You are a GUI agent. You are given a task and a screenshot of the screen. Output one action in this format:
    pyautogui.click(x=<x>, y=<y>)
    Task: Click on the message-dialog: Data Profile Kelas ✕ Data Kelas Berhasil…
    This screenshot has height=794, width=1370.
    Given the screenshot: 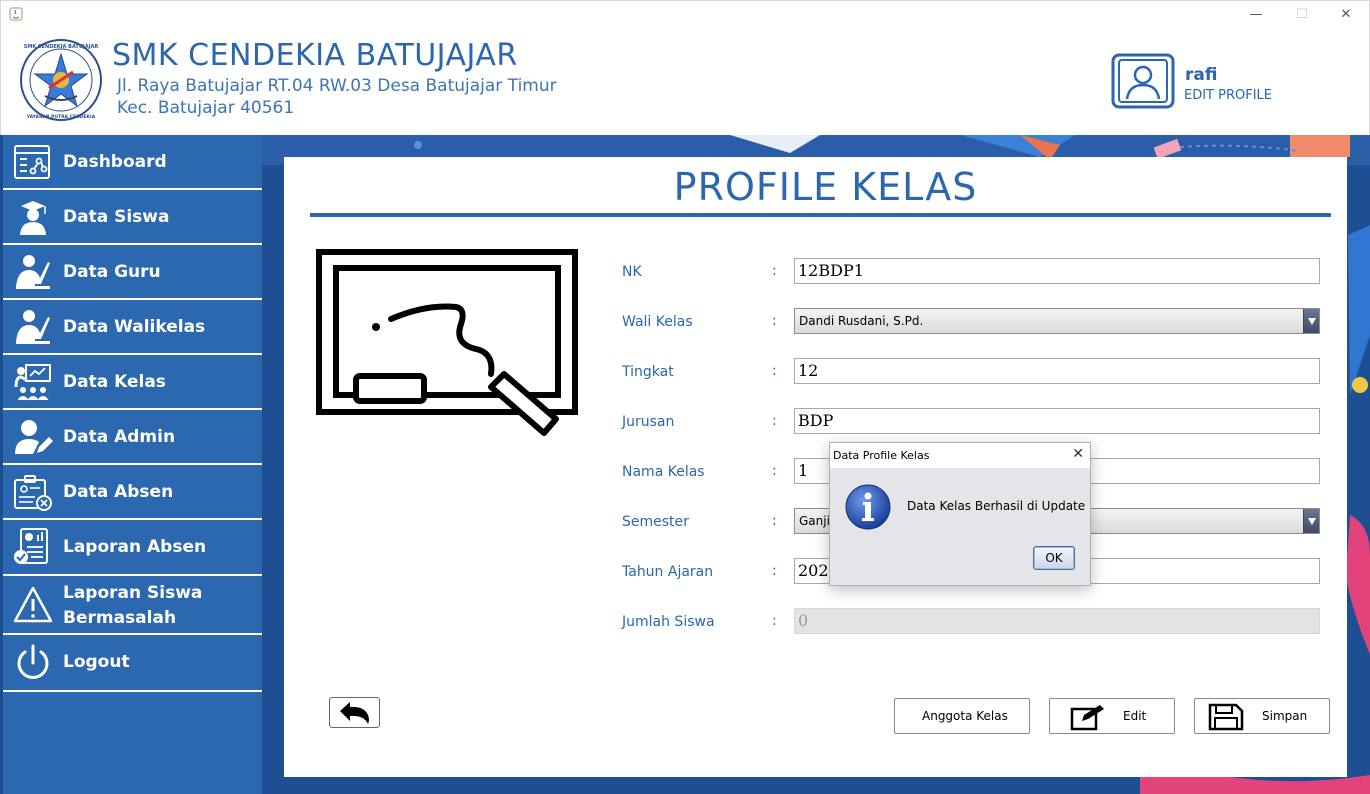 What is the action you would take?
    pyautogui.click(x=960, y=514)
    